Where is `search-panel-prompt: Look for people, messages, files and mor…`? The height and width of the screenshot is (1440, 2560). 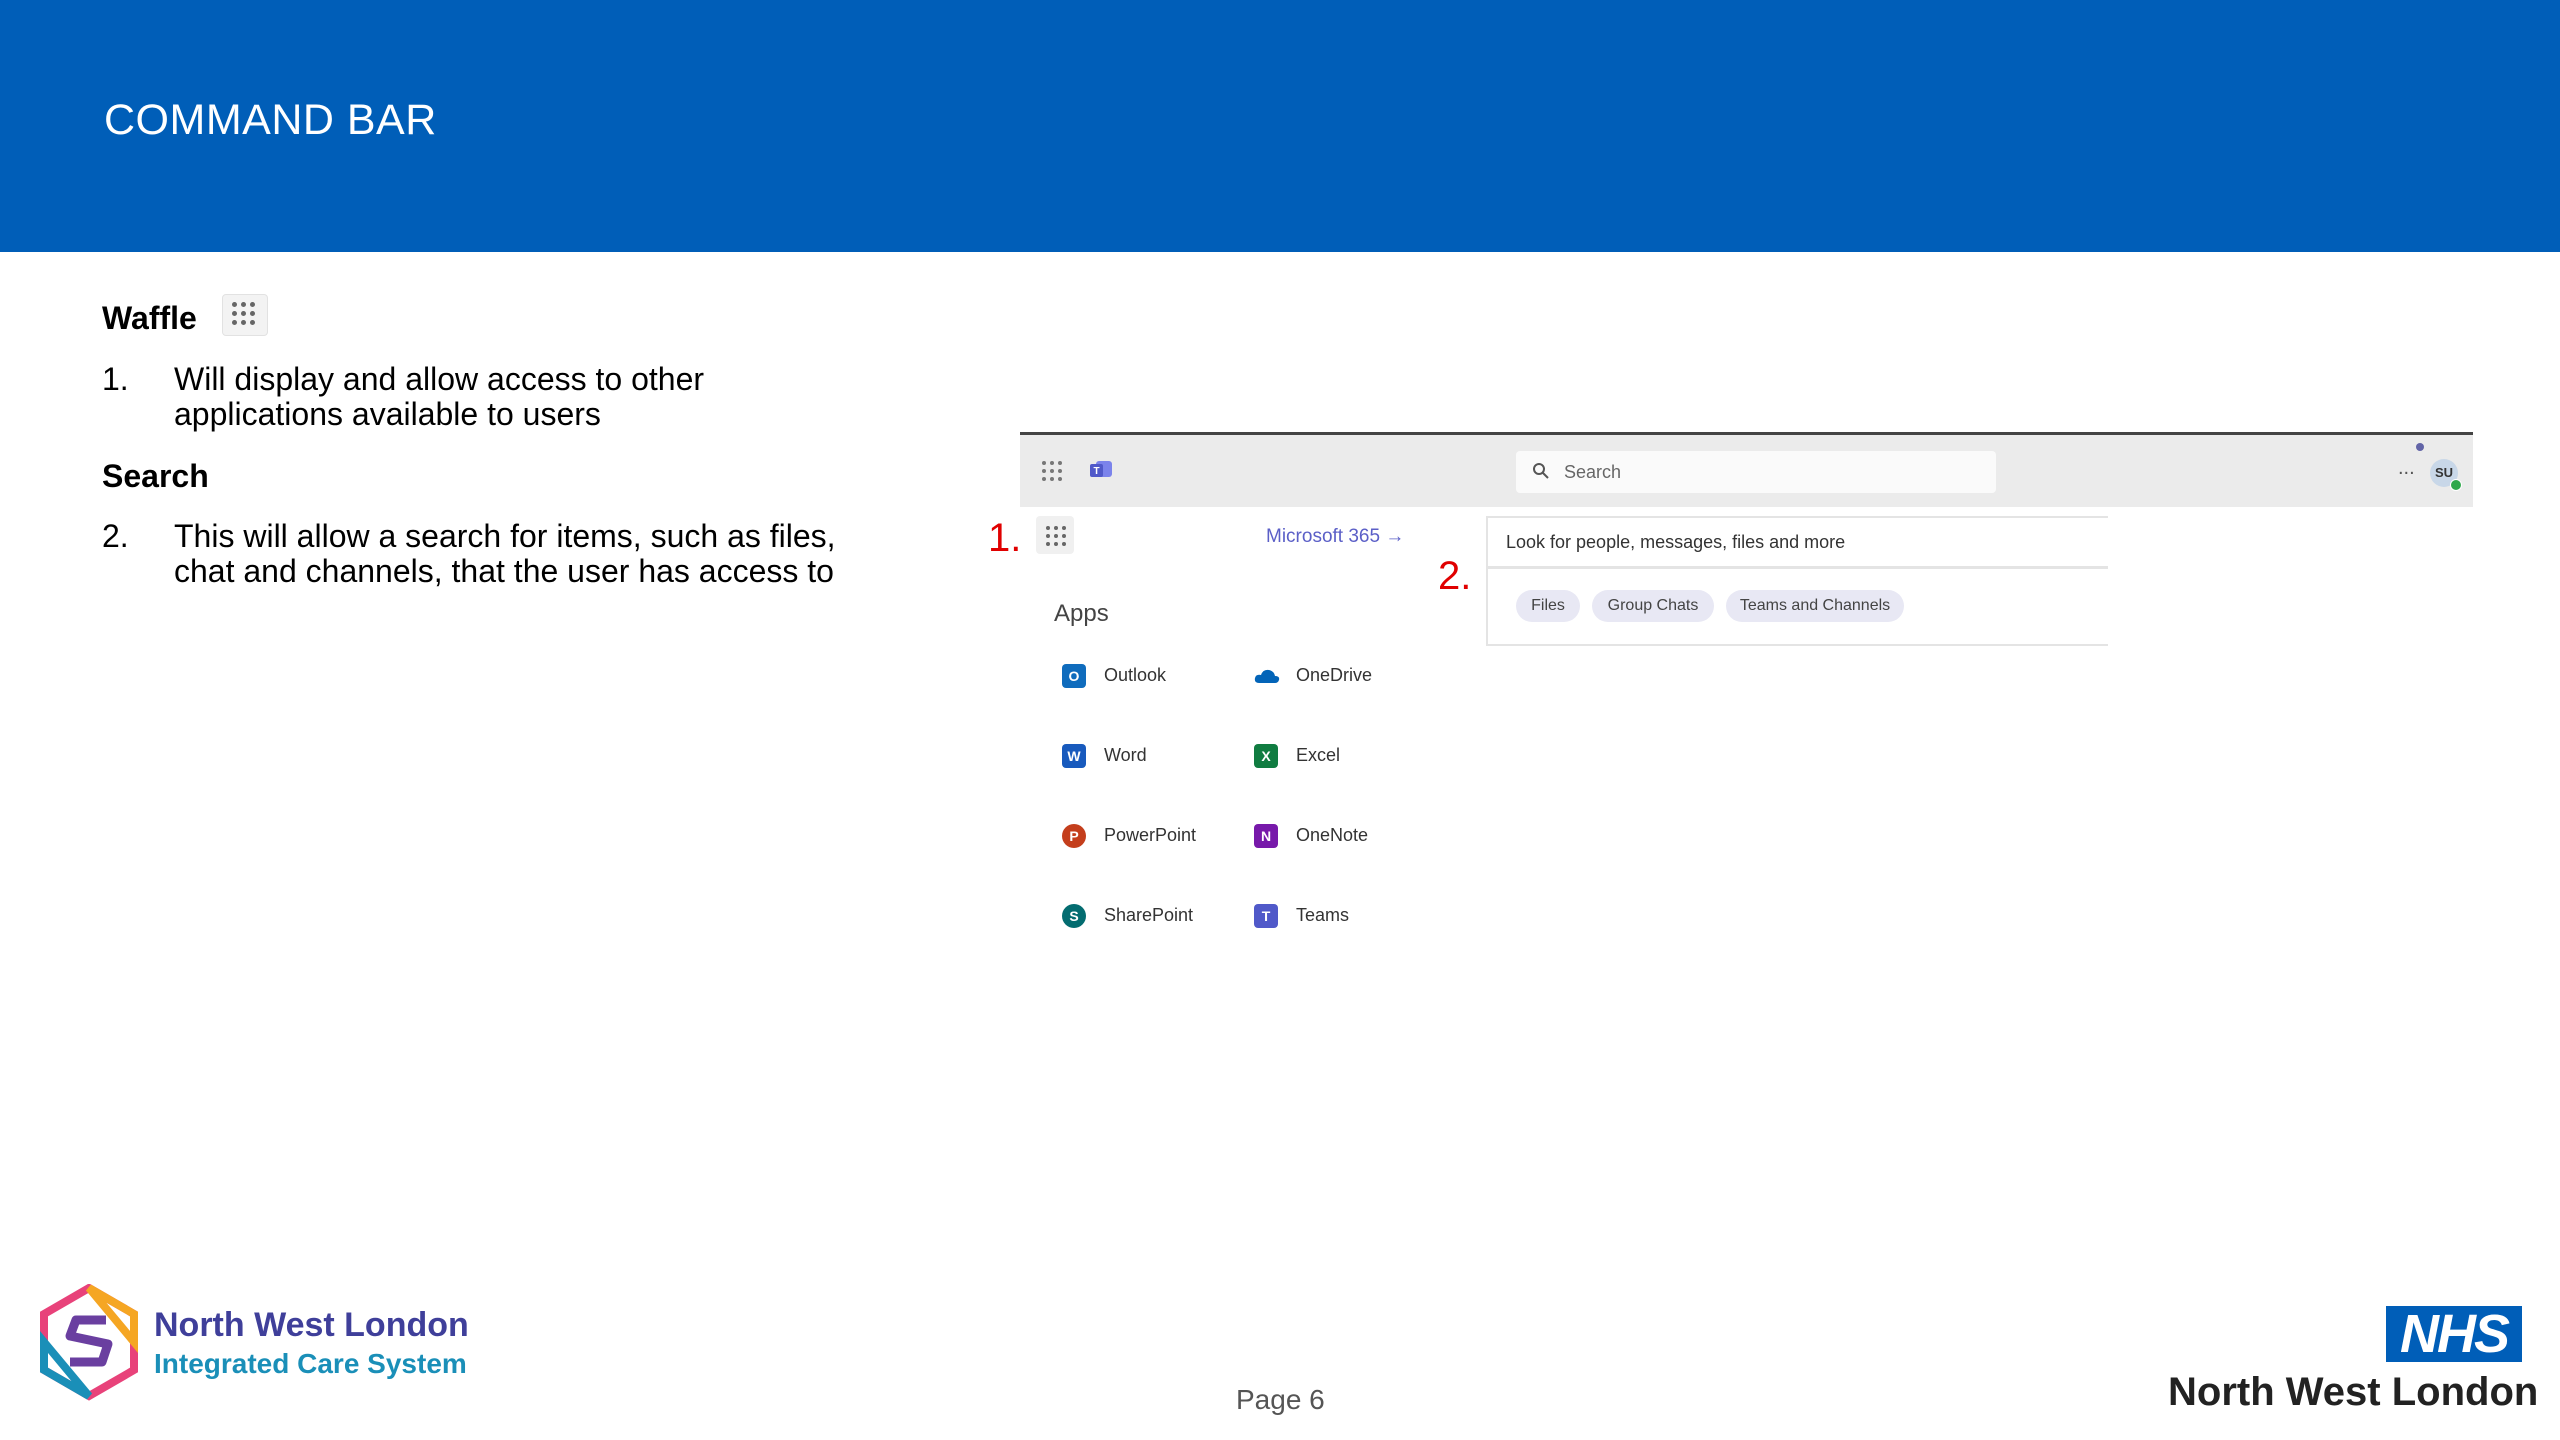
search-panel-prompt: Look for people, messages, files and mor… is located at coordinates (1676, 542).